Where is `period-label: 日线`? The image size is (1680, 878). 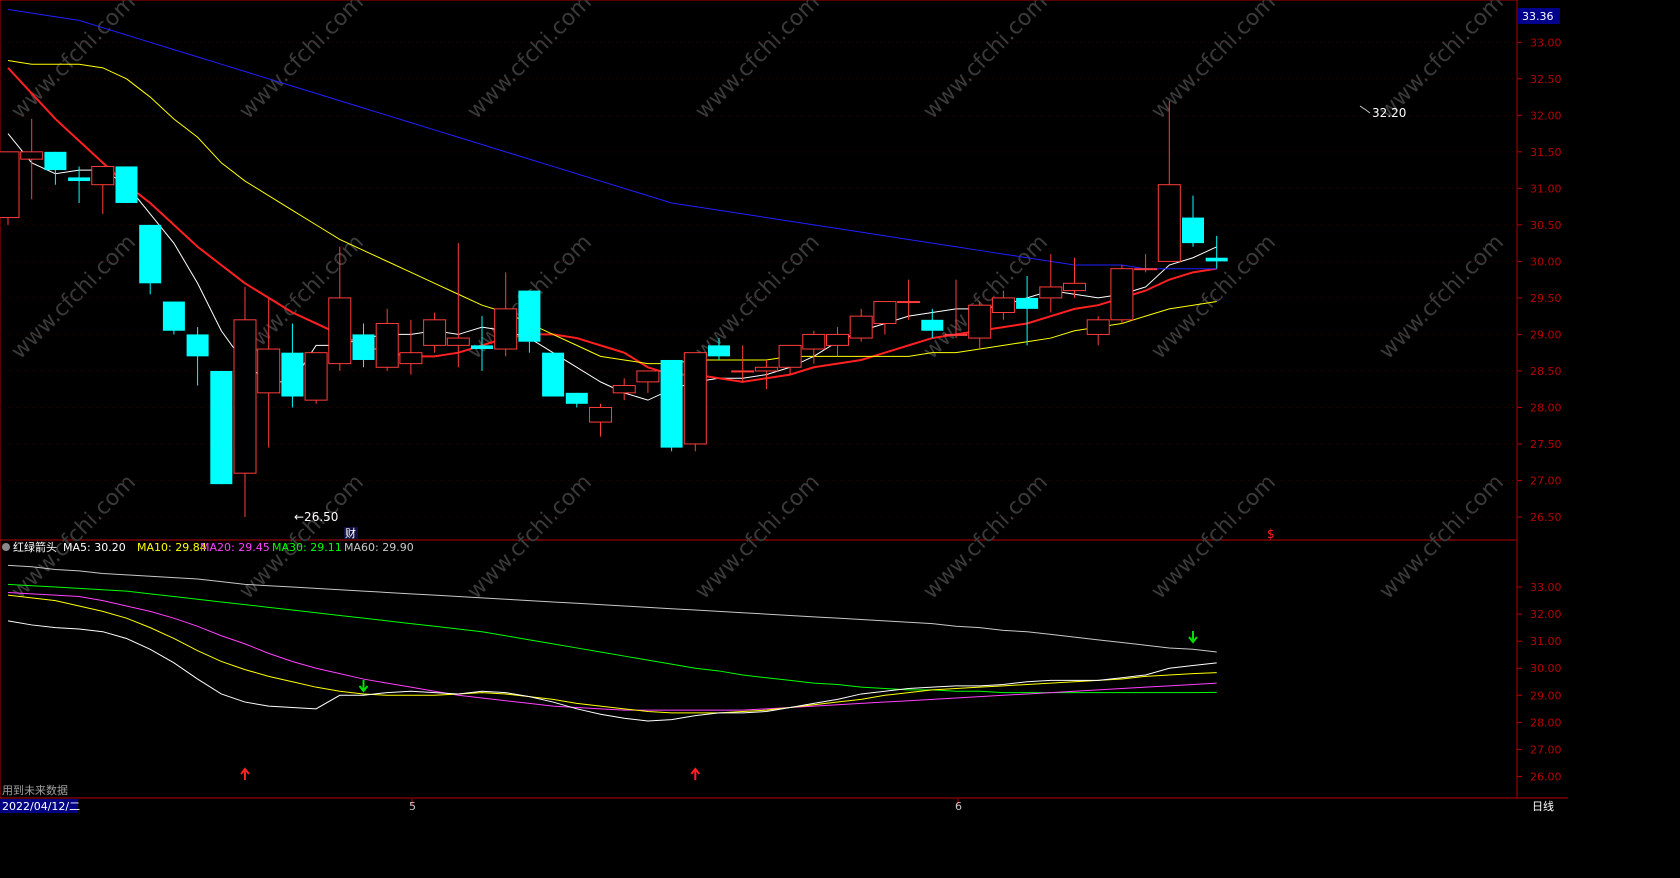 period-label: 日线 is located at coordinates (1543, 806).